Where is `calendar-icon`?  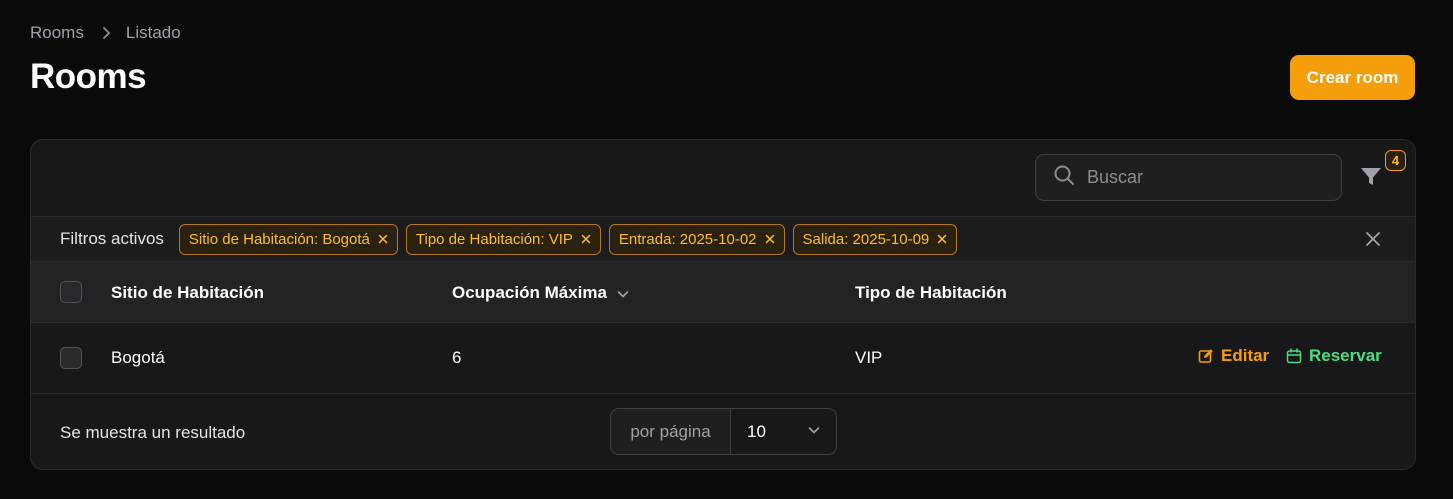
calendar-icon is located at coordinates (1294, 356).